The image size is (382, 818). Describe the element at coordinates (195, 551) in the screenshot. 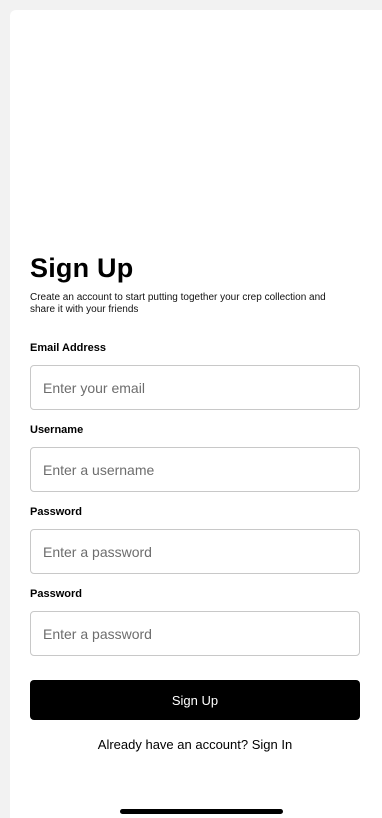

I see `password-field` at that location.